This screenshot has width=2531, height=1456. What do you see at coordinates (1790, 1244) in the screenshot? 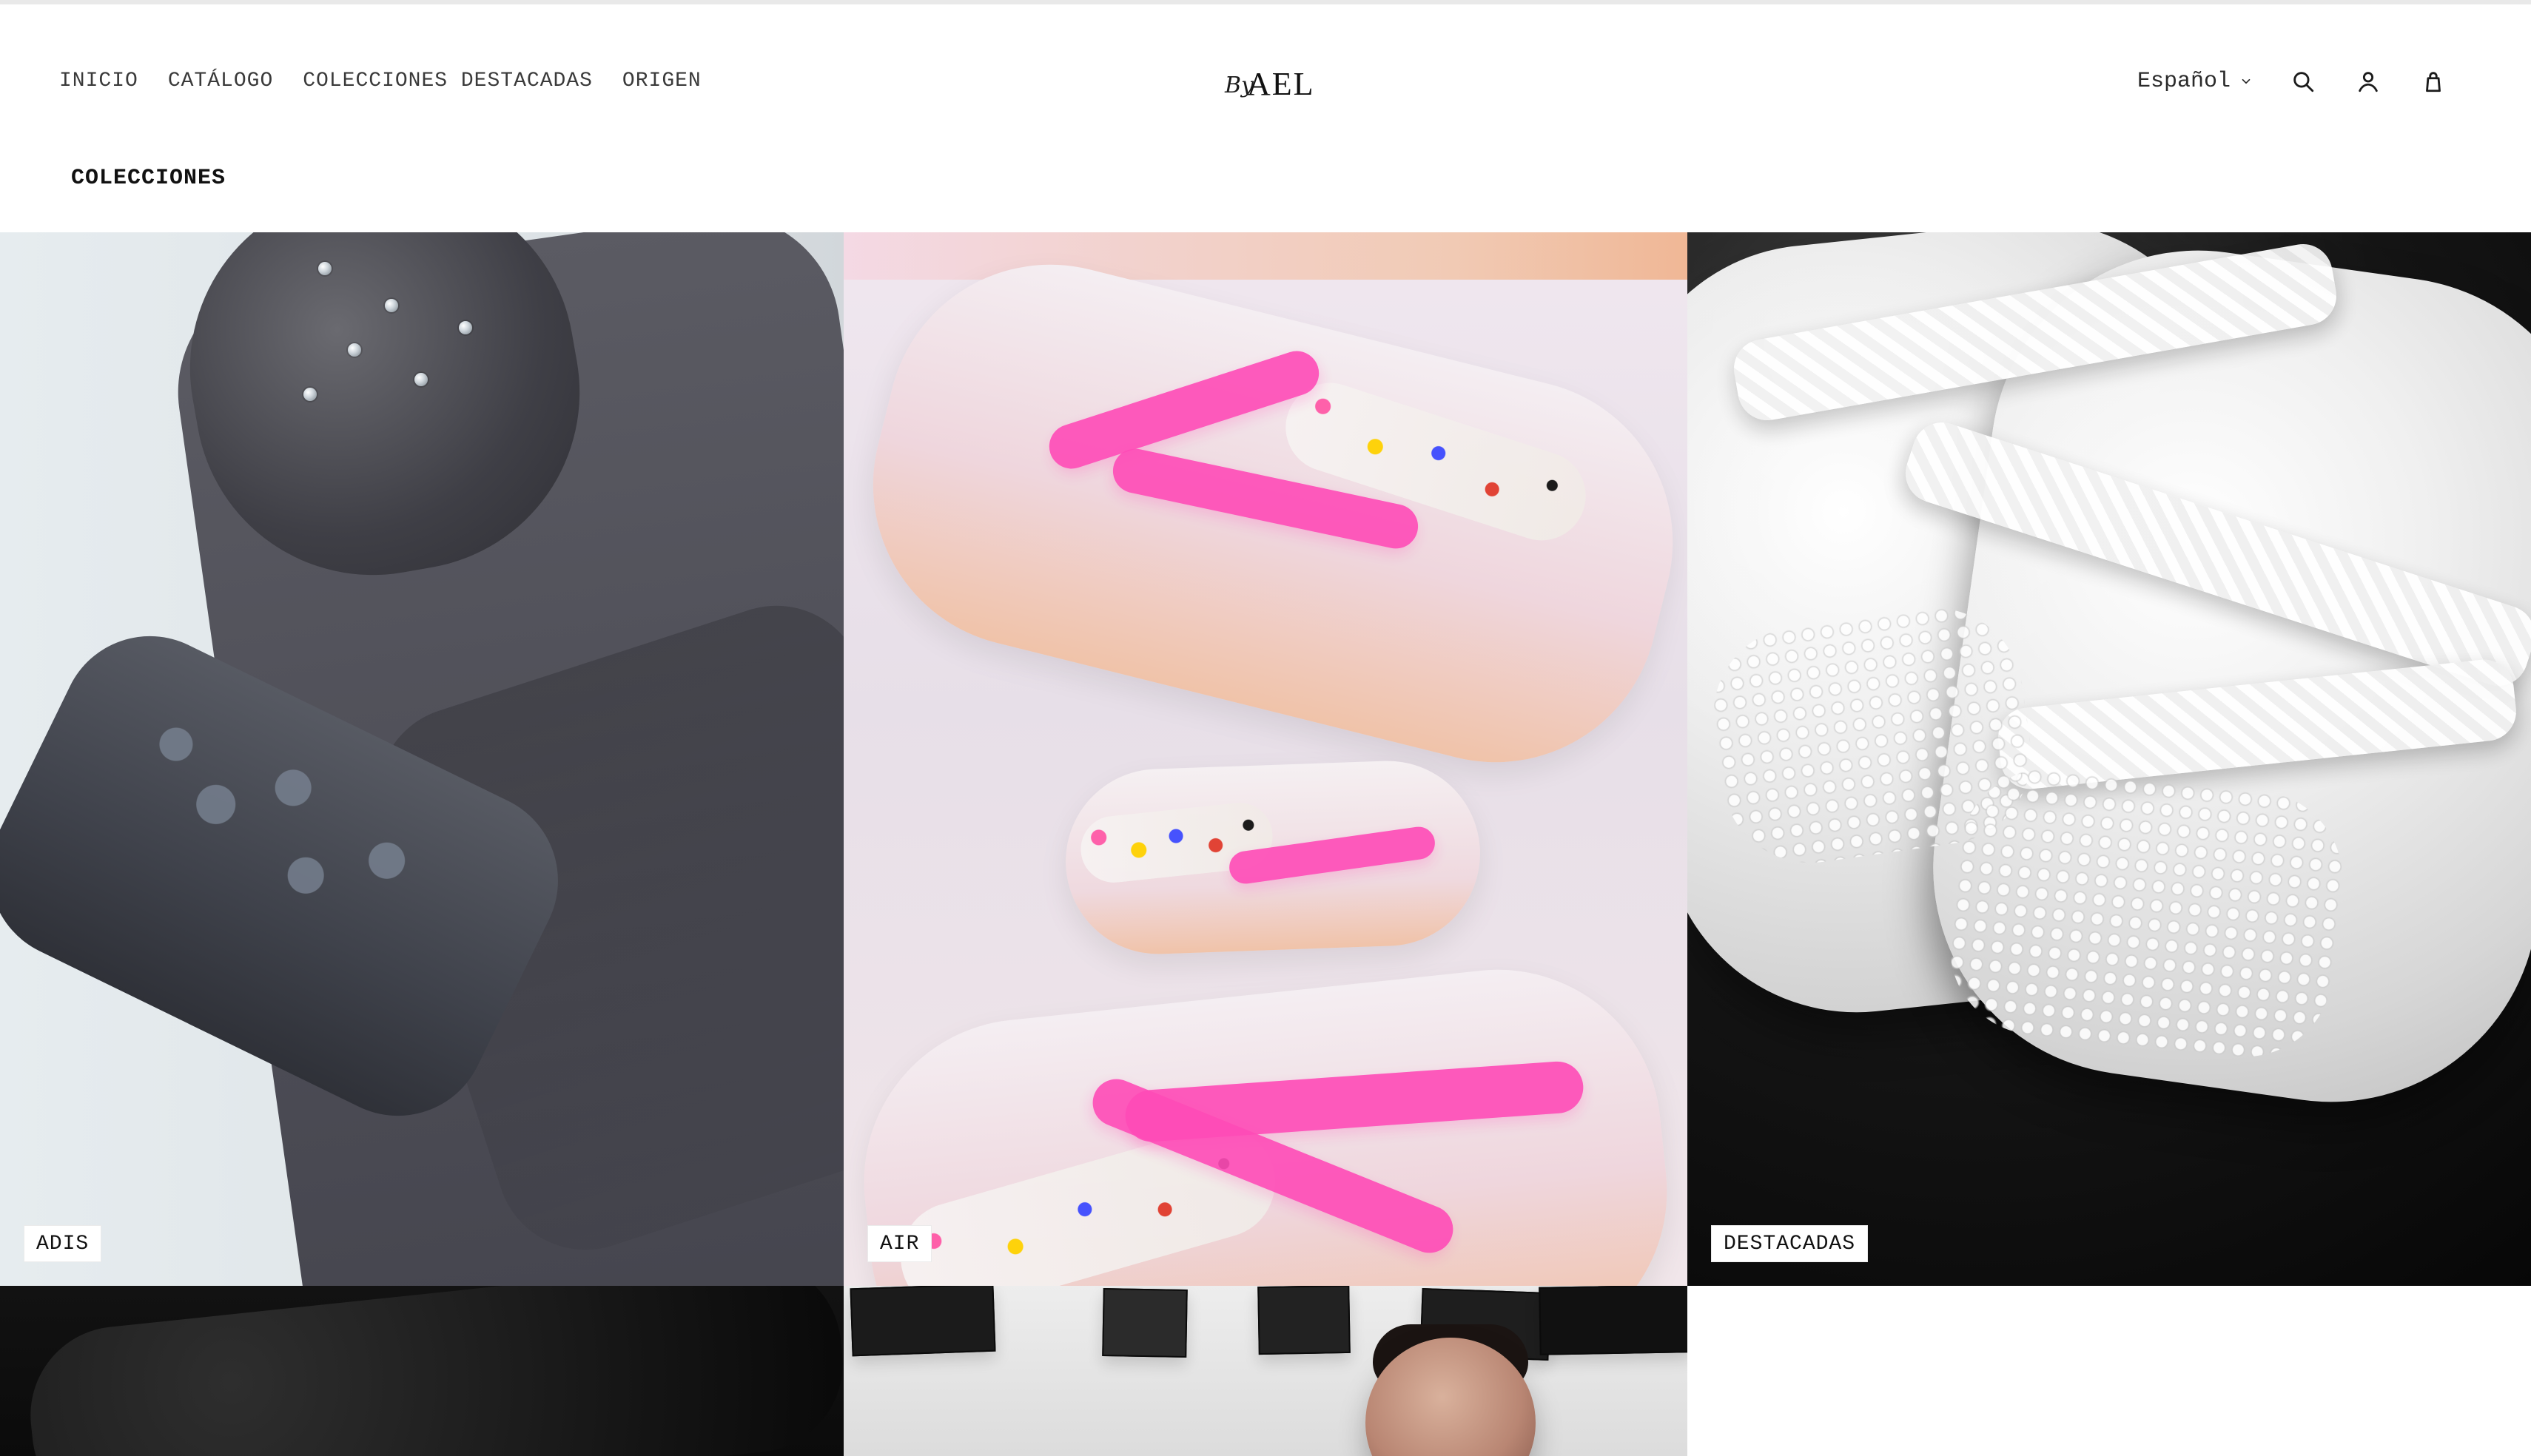
I see `collection-label: DESTACADAS` at bounding box center [1790, 1244].